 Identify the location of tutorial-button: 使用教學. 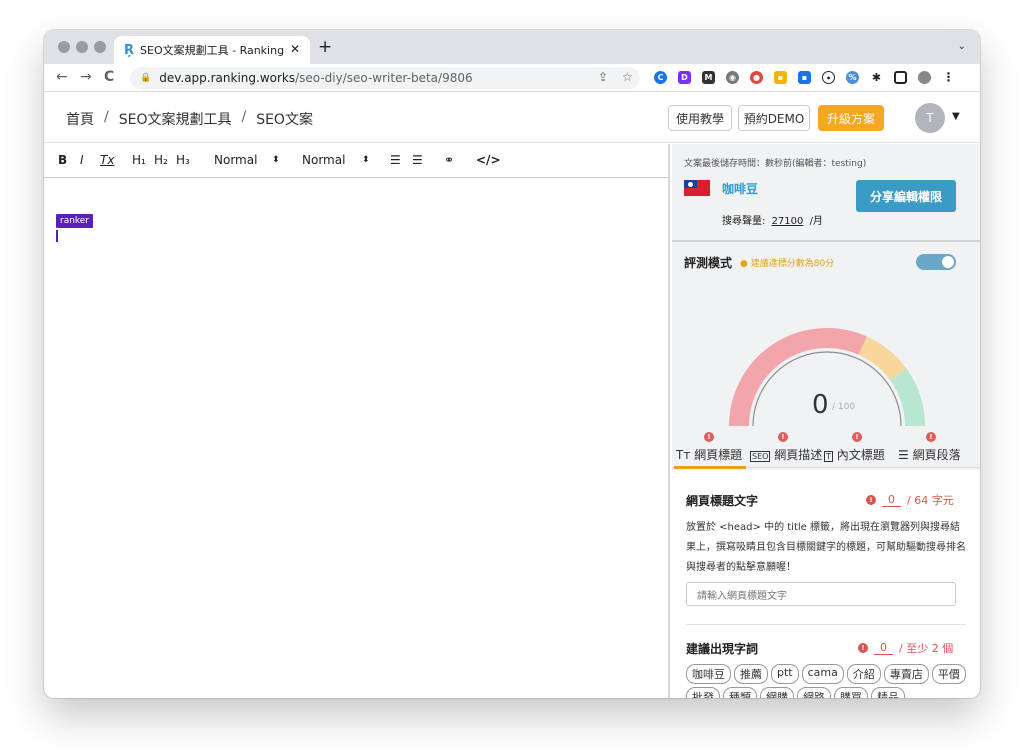
(700, 118).